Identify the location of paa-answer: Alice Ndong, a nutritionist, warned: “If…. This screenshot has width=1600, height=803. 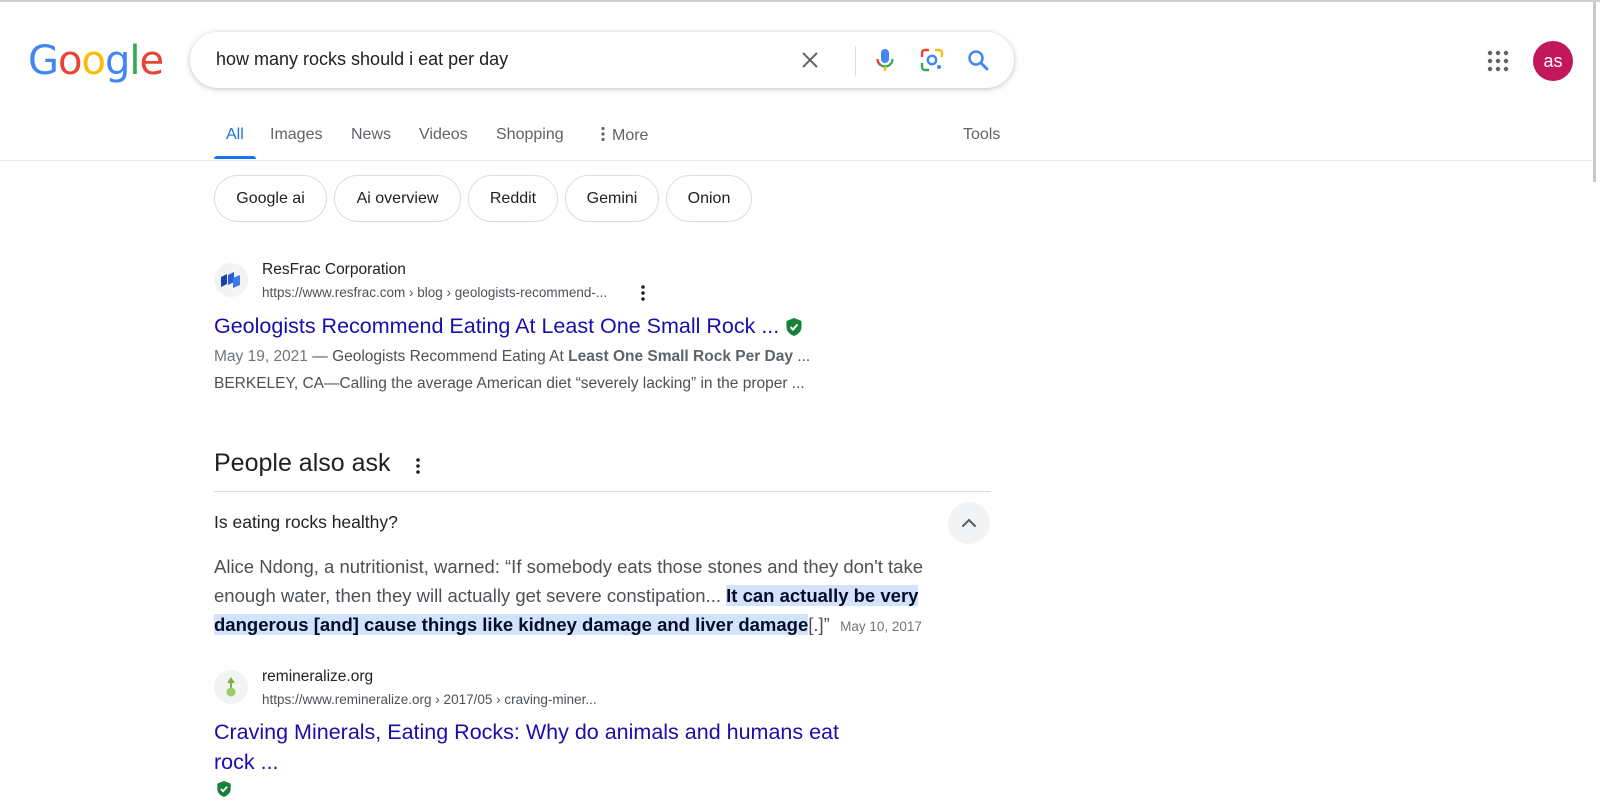
(594, 596).